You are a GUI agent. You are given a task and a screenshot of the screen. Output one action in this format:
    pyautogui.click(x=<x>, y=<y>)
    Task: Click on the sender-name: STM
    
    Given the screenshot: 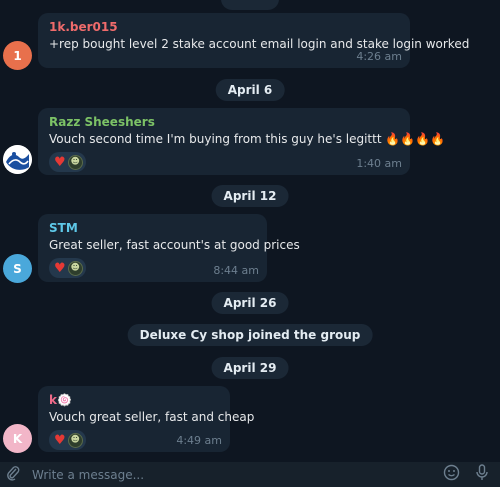 What is the action you would take?
    pyautogui.click(x=153, y=228)
    